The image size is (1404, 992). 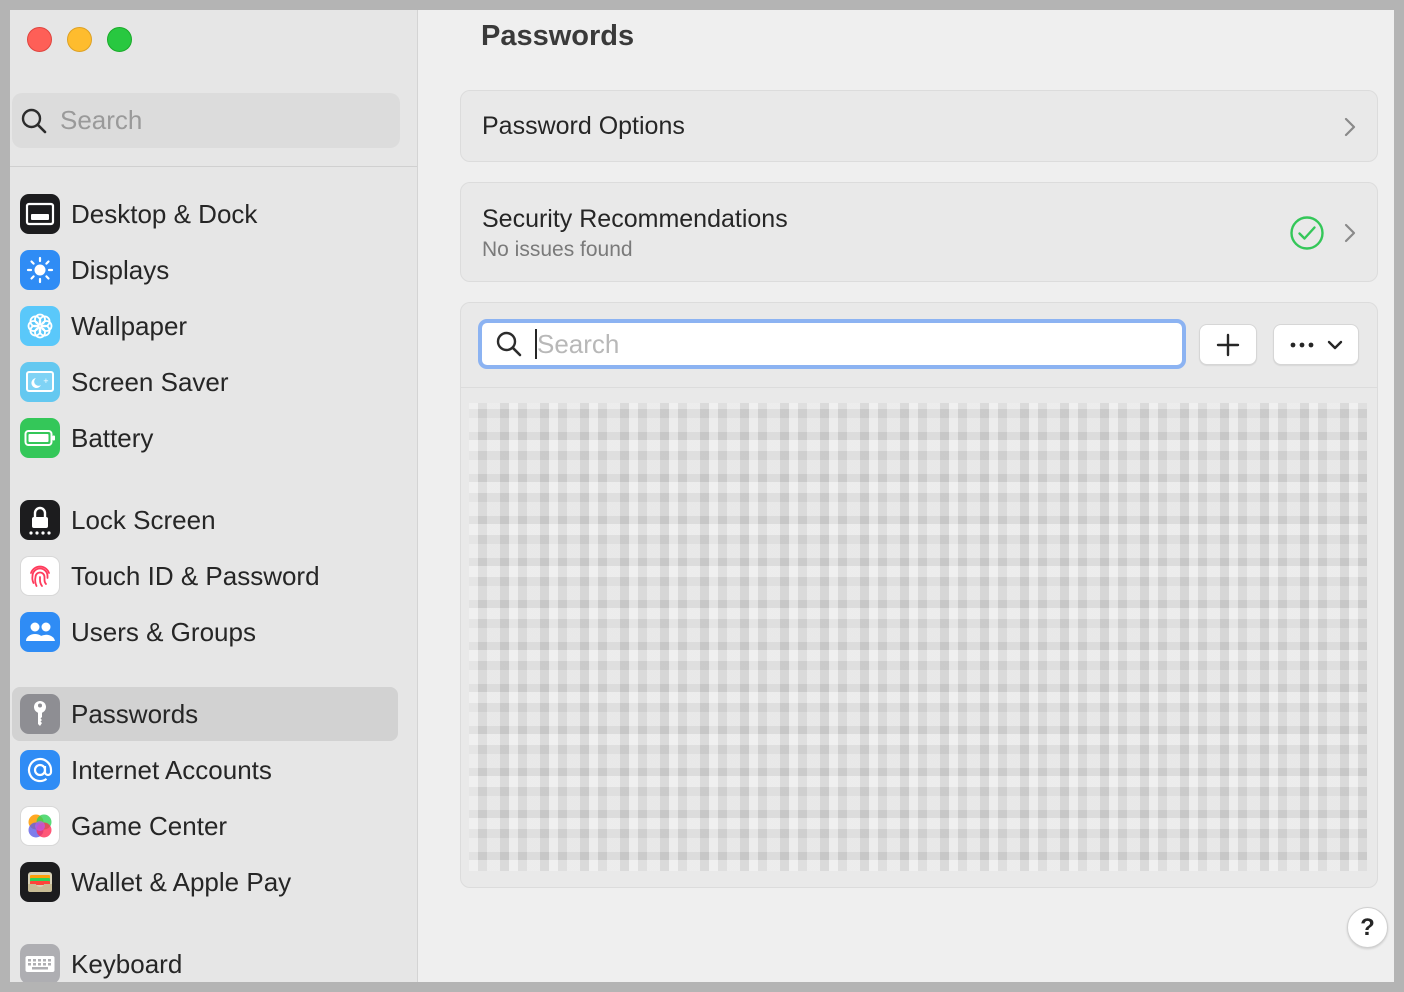 What do you see at coordinates (127, 963) in the screenshot?
I see `sidebar-item-label: Keyboard` at bounding box center [127, 963].